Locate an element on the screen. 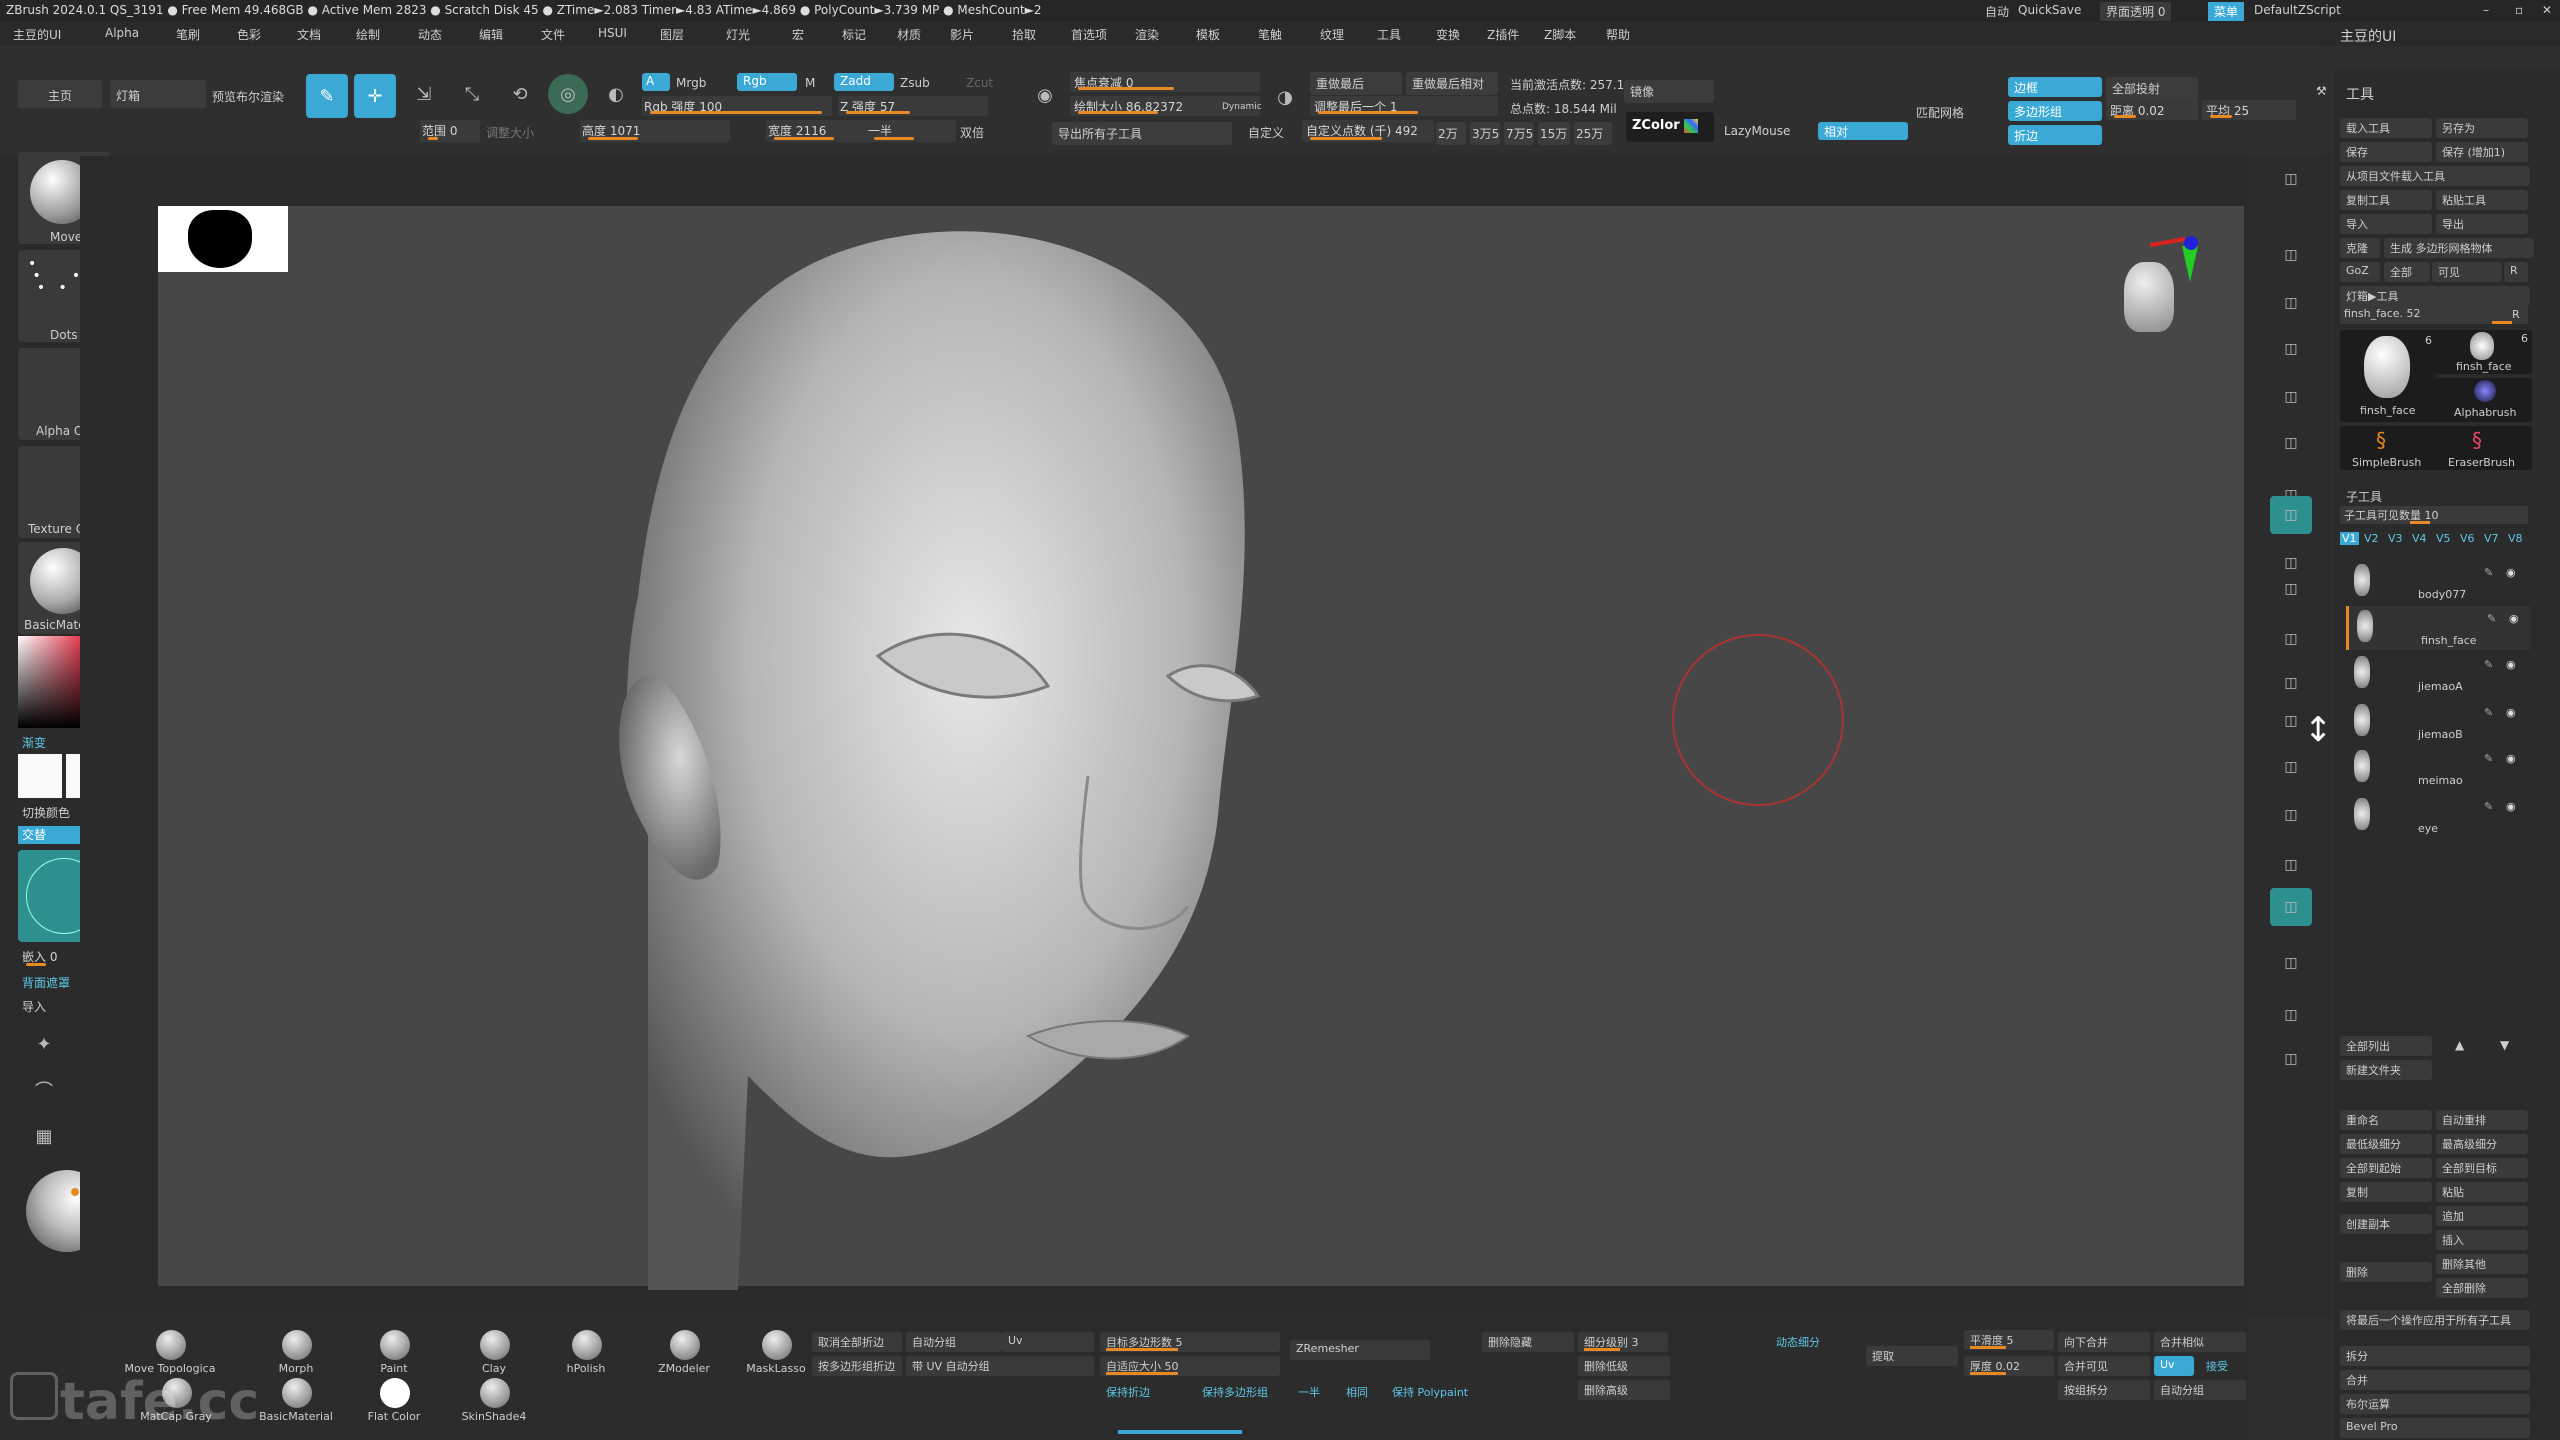  gizmo-button: ◎ is located at coordinates (568, 94).